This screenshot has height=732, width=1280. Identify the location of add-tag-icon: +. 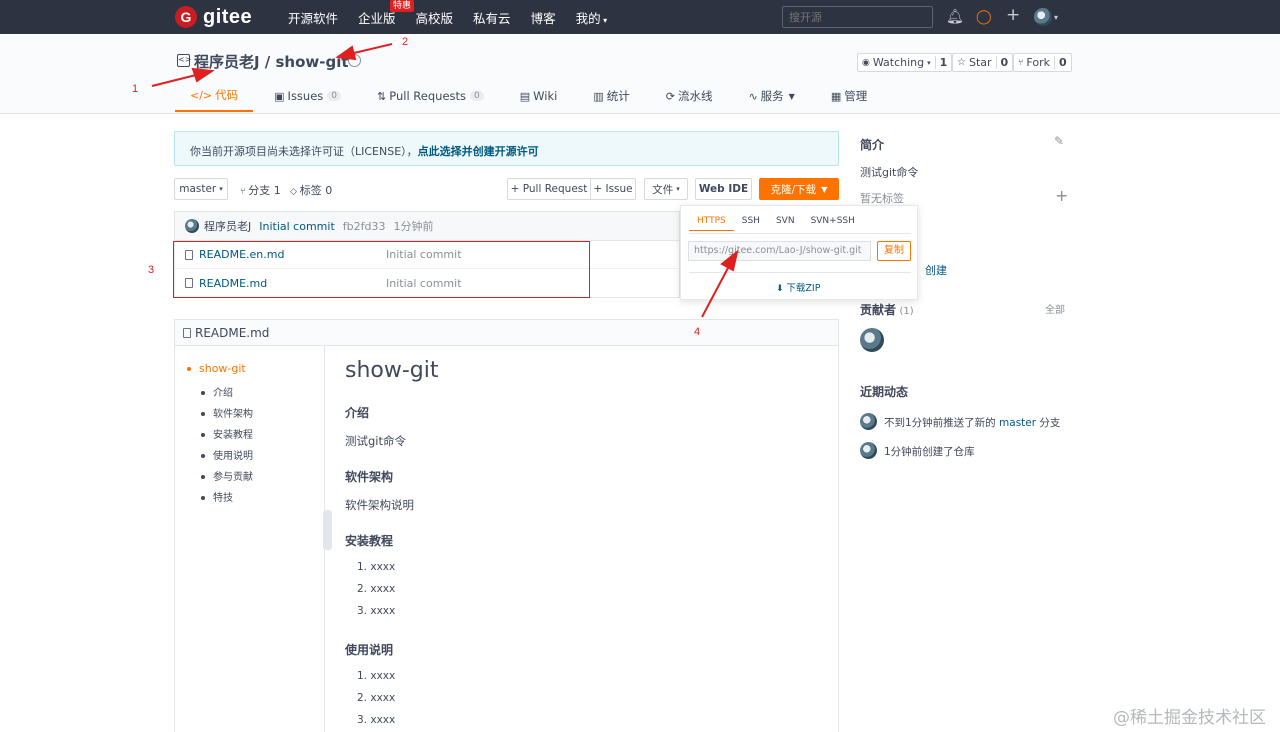
(1061, 195).